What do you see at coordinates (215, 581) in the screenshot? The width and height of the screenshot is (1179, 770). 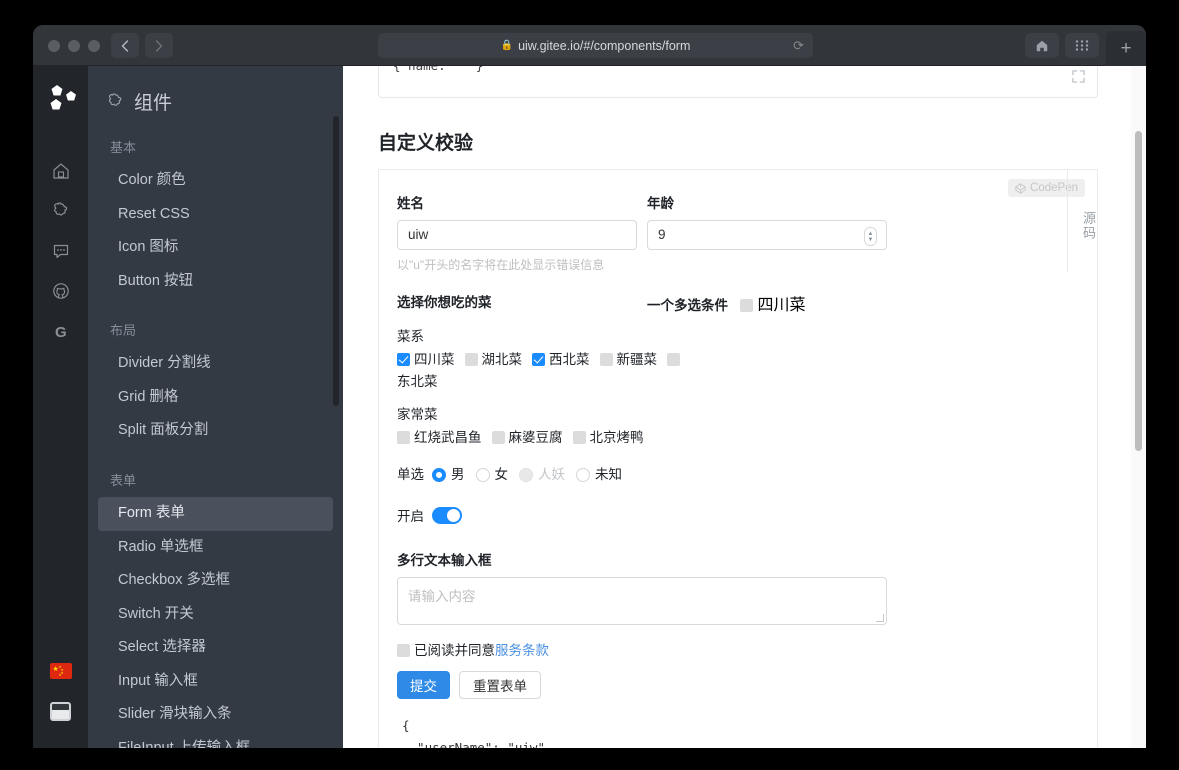 I see `sidebar-item-checkbox: Checkbox 多选框` at bounding box center [215, 581].